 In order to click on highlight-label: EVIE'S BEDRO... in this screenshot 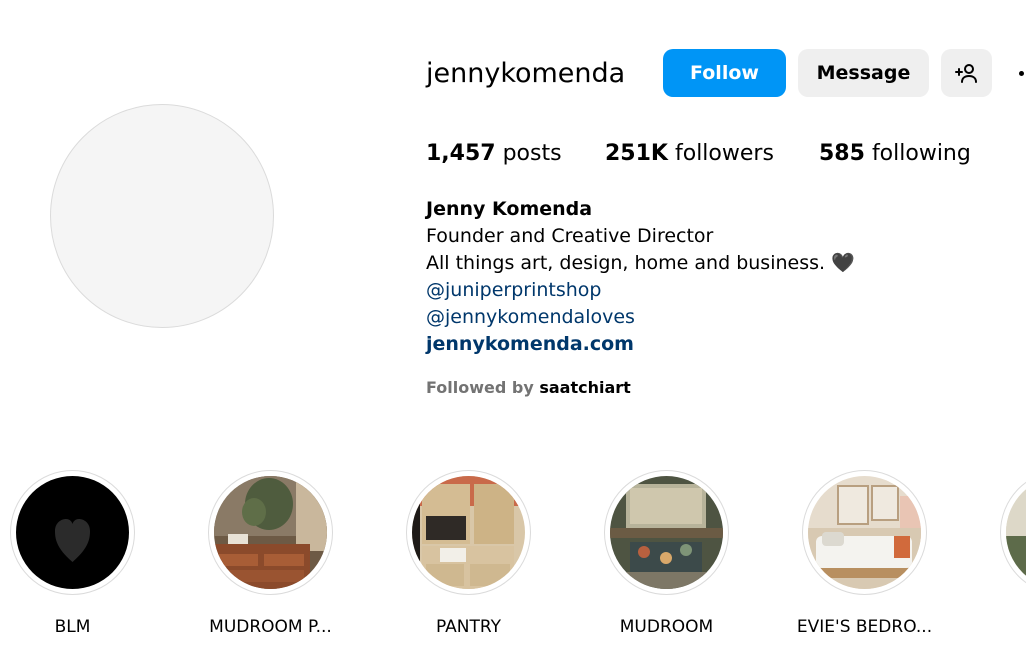, I will do `click(864, 627)`.